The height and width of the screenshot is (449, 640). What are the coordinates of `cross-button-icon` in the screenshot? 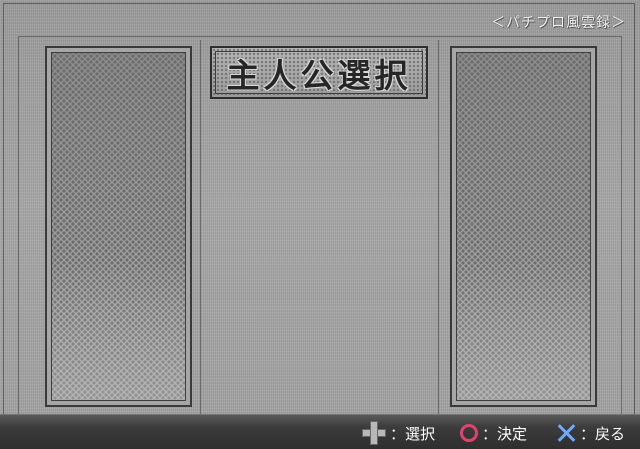 It's located at (566, 433).